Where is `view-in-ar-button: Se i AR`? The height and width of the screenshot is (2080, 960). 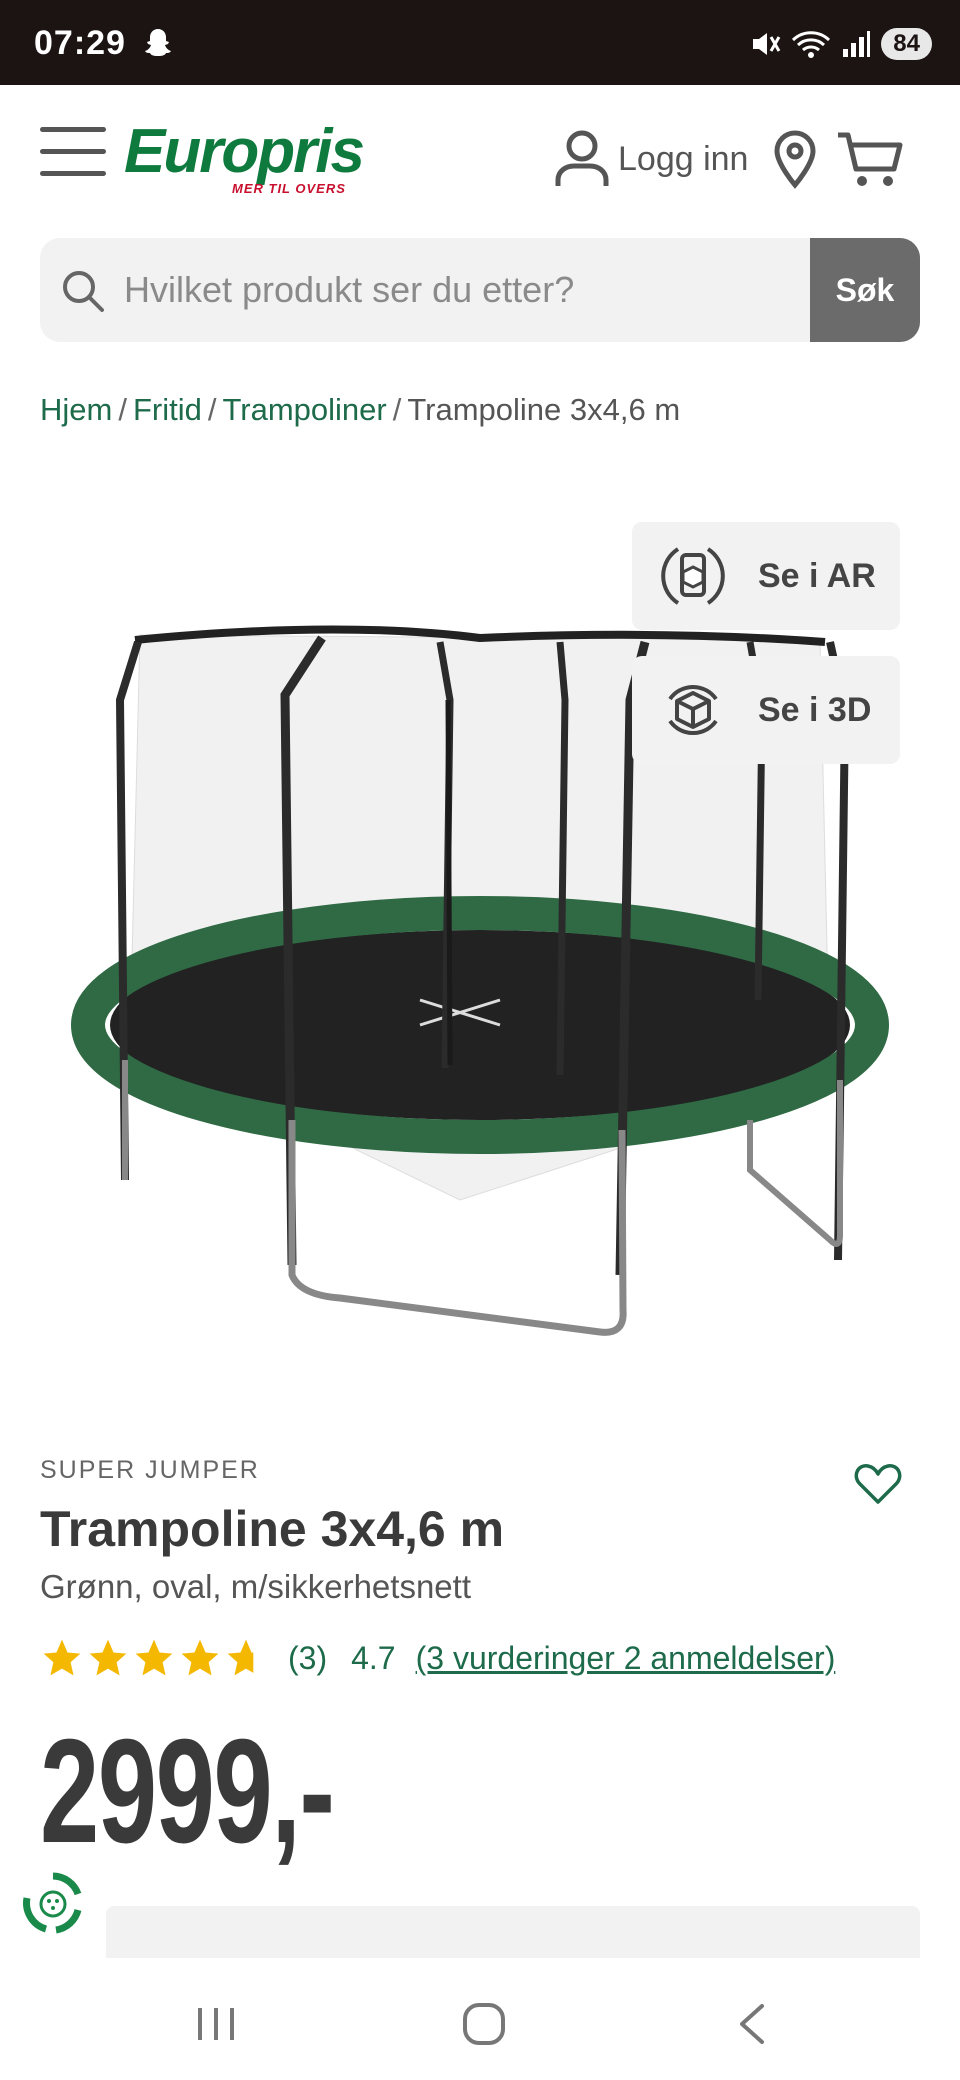 view-in-ar-button: Se i AR is located at coordinates (766, 576).